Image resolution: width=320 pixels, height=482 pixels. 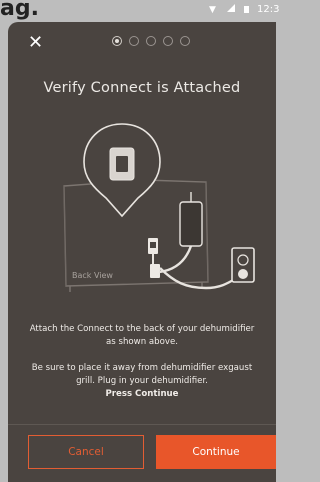 I want to click on instruction-press-continue: Press Continue, so click(x=142, y=394).